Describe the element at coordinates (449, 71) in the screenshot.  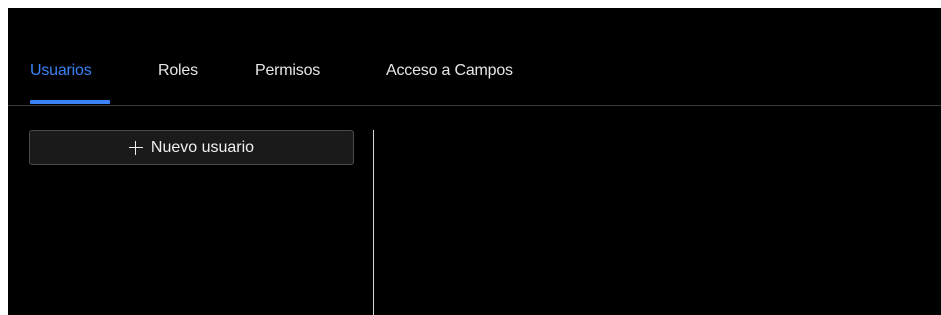
I see `tab-acceso-a-campos: Acceso a Campos` at that location.